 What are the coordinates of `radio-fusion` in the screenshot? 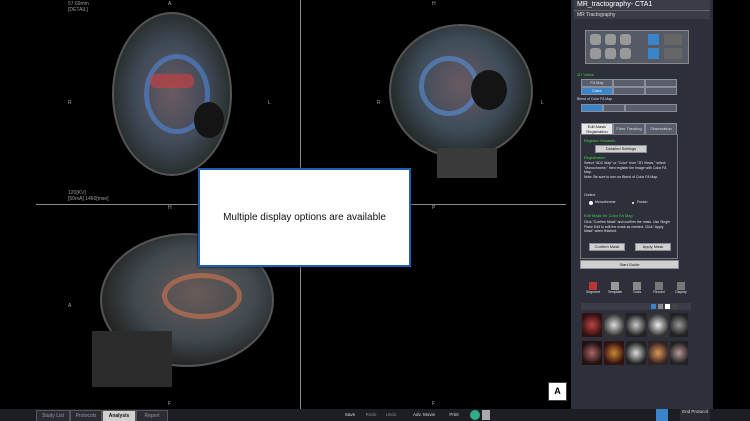 It's located at (633, 203).